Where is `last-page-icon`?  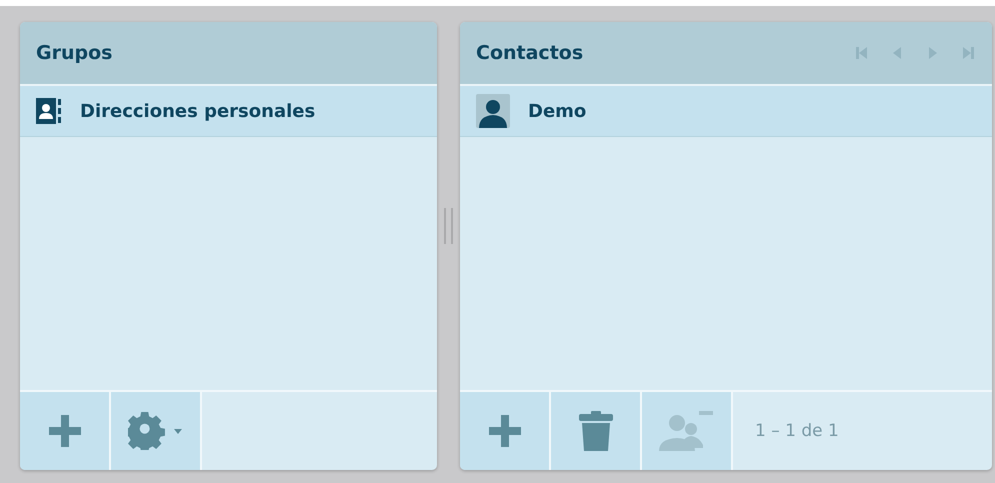
last-page-icon is located at coordinates (969, 53).